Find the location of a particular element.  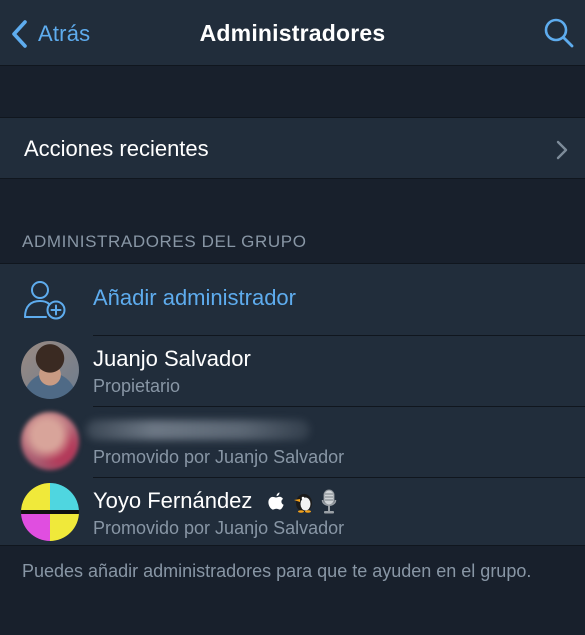

admin-row: Promovido por Juanjo Salvador is located at coordinates (292, 441).